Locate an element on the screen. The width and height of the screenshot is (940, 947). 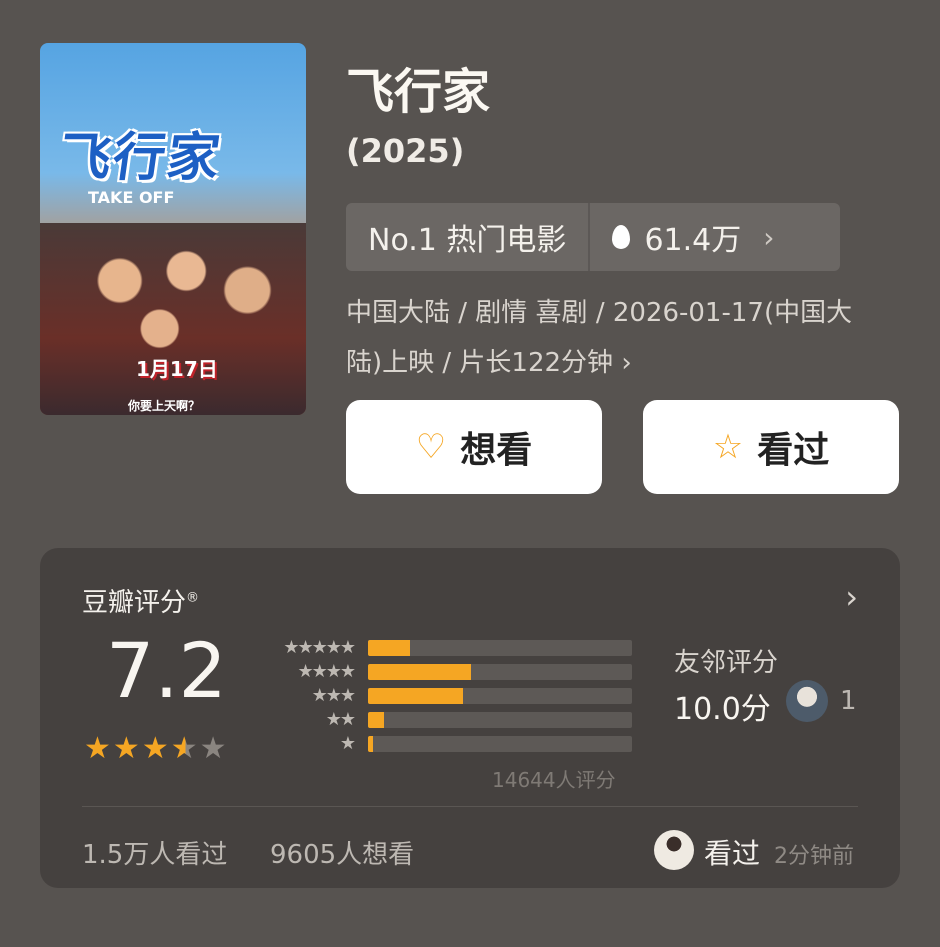
poster-date: 1月17日 is located at coordinates (177, 369).